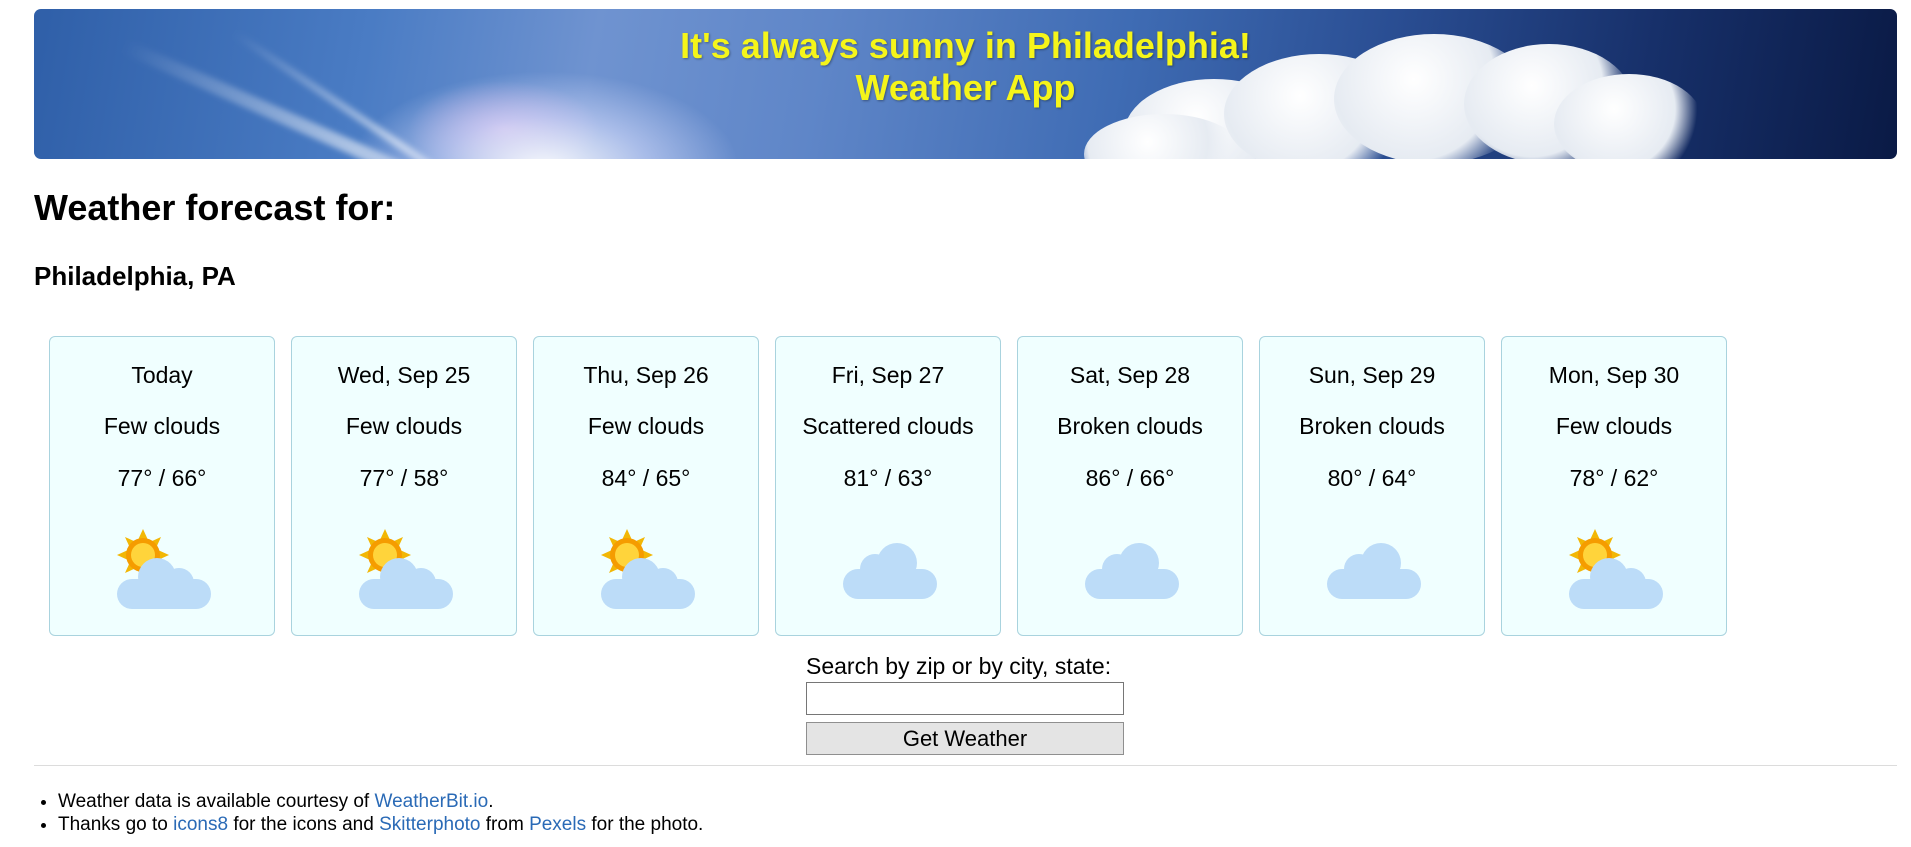 This screenshot has height=847, width=1911. I want to click on forecast-day-card: Thu, Sep 26 Few clouds 84° / 65°, so click(646, 486).